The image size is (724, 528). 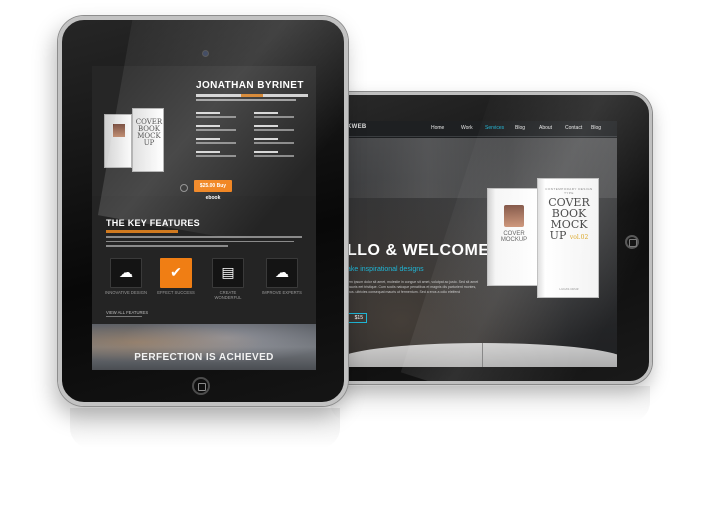 What do you see at coordinates (127, 312) in the screenshot?
I see `view-all-features-link: VIEW ALL FEATURES` at bounding box center [127, 312].